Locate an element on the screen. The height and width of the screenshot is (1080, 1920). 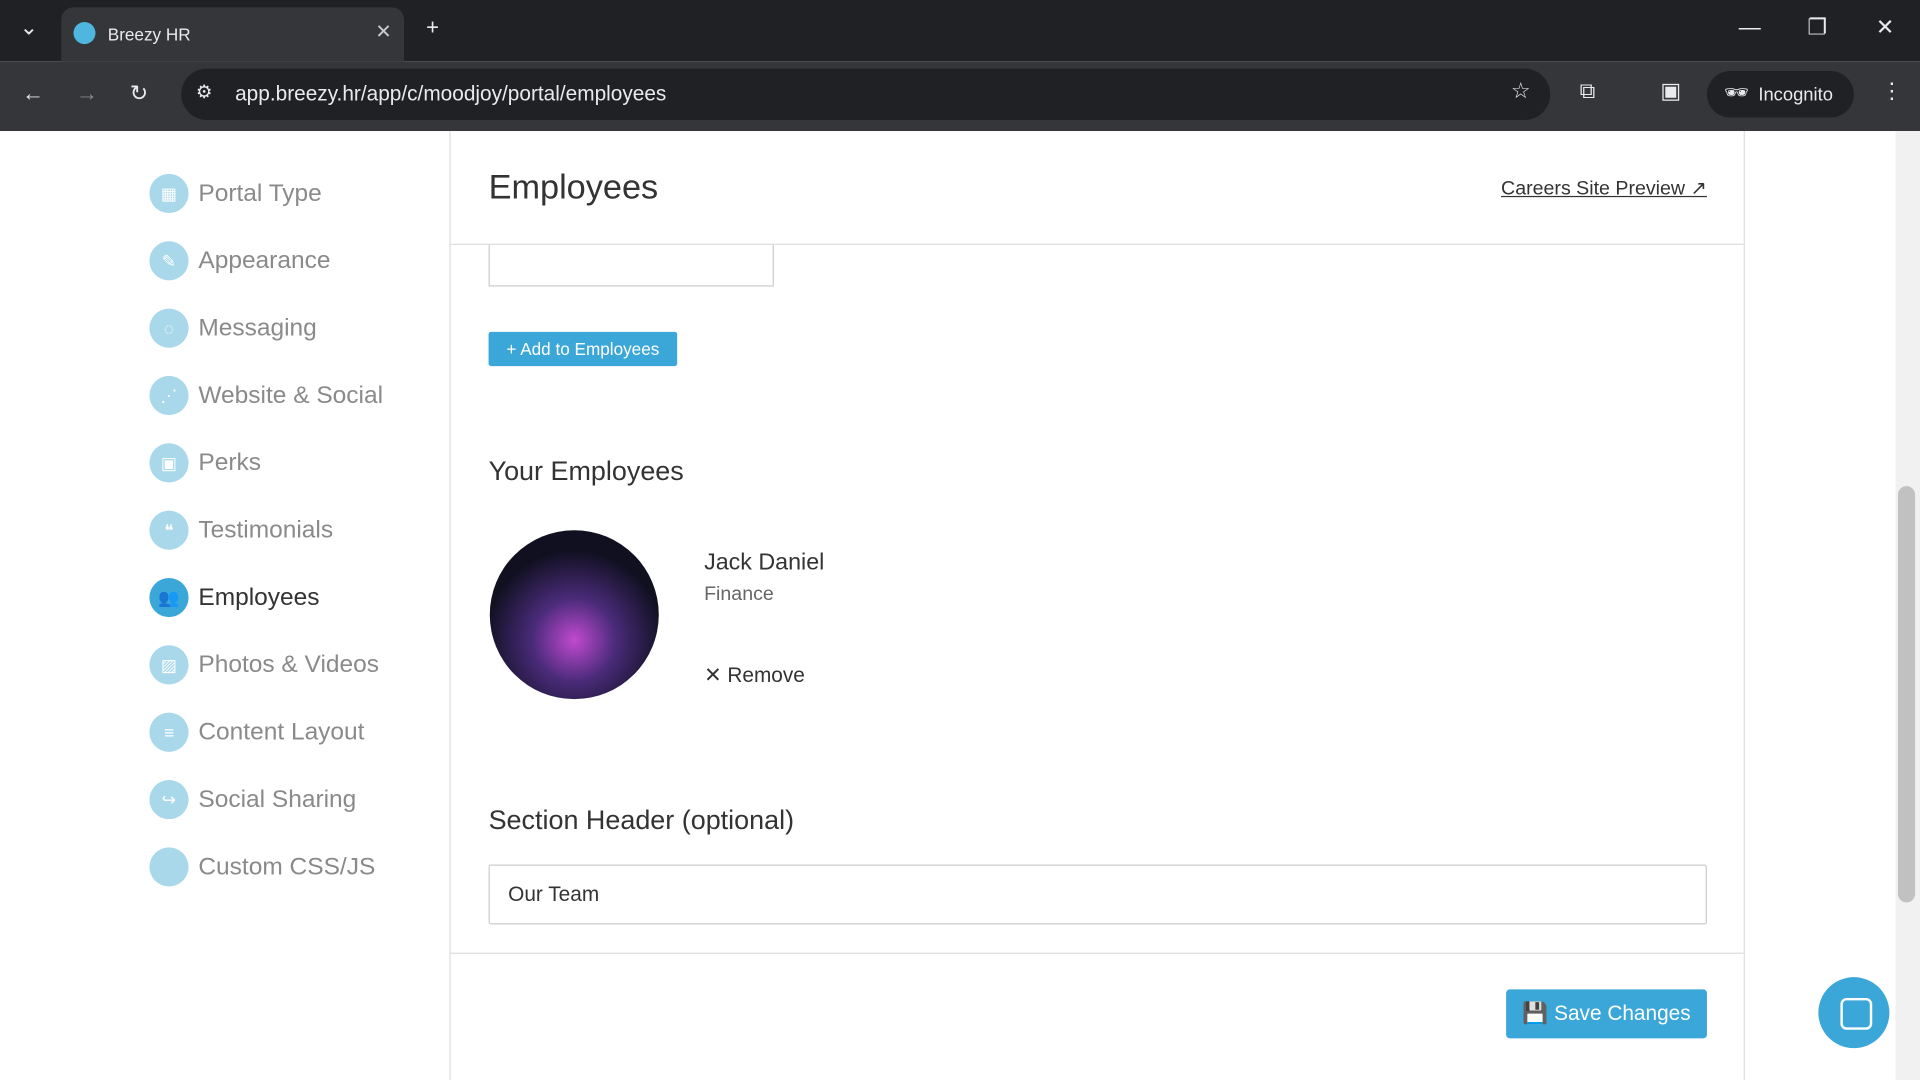
incognito-badge: 🕶 Incognito is located at coordinates (1780, 94).